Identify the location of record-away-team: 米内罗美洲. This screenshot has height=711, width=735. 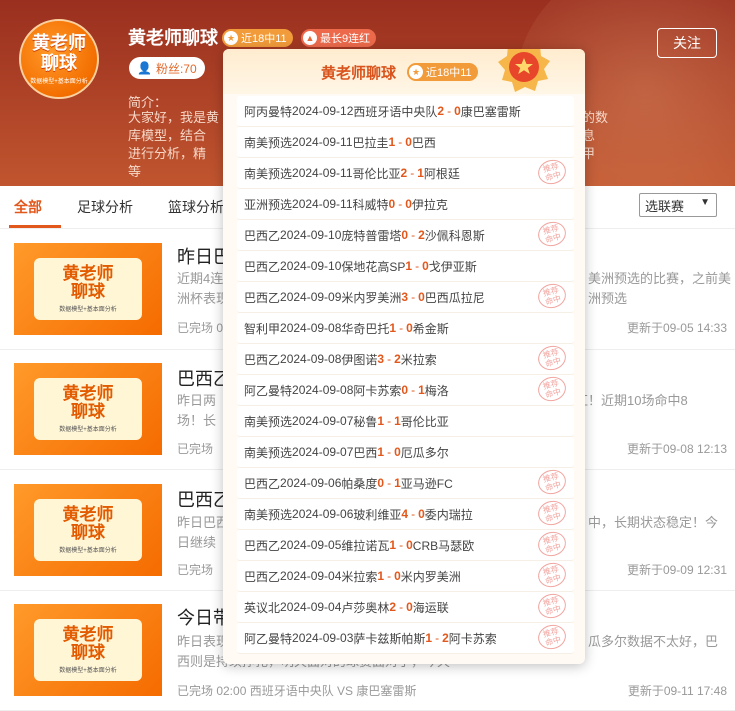
(430, 576).